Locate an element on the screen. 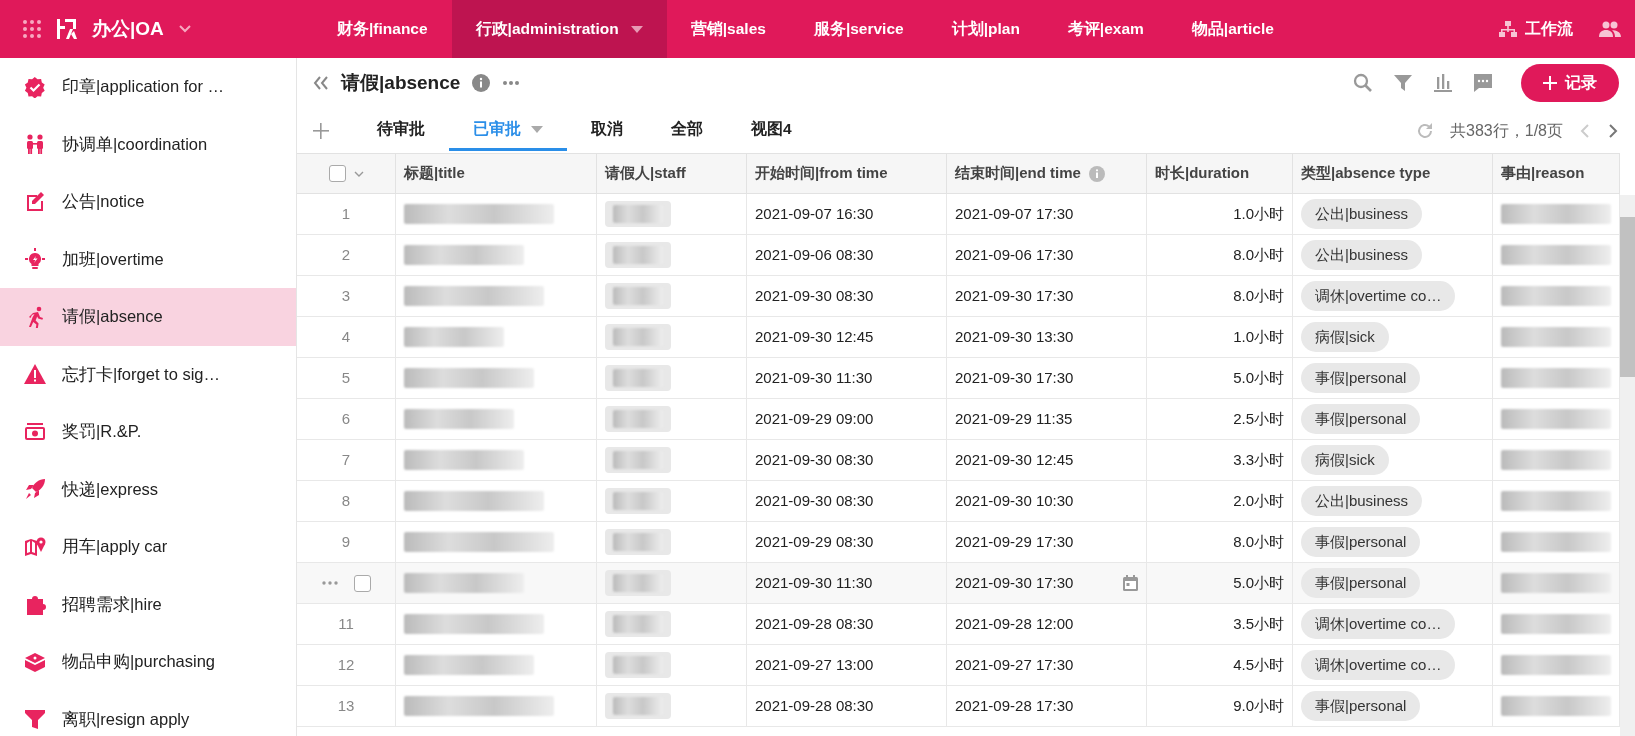 The height and width of the screenshot is (736, 1635). table-cell-text: 2021-09-28 17:30 is located at coordinates (1014, 705).